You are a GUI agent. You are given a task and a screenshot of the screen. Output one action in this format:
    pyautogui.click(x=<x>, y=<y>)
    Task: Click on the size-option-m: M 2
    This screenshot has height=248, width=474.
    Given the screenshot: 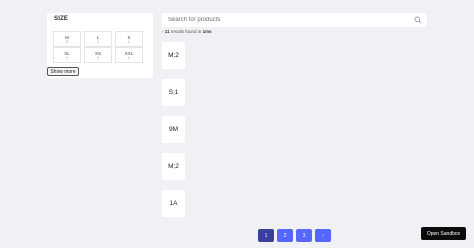 What is the action you would take?
    pyautogui.click(x=67, y=39)
    